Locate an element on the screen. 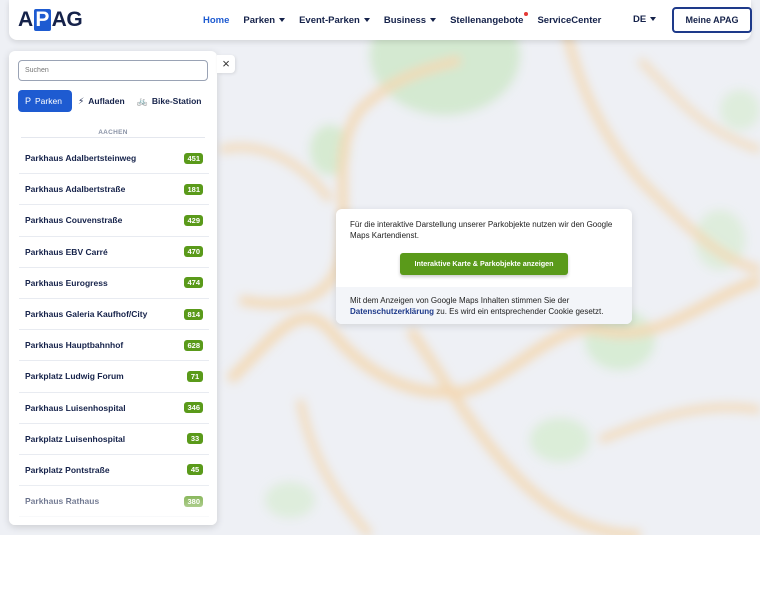  free-spaces-badge: 429 is located at coordinates (193, 220).